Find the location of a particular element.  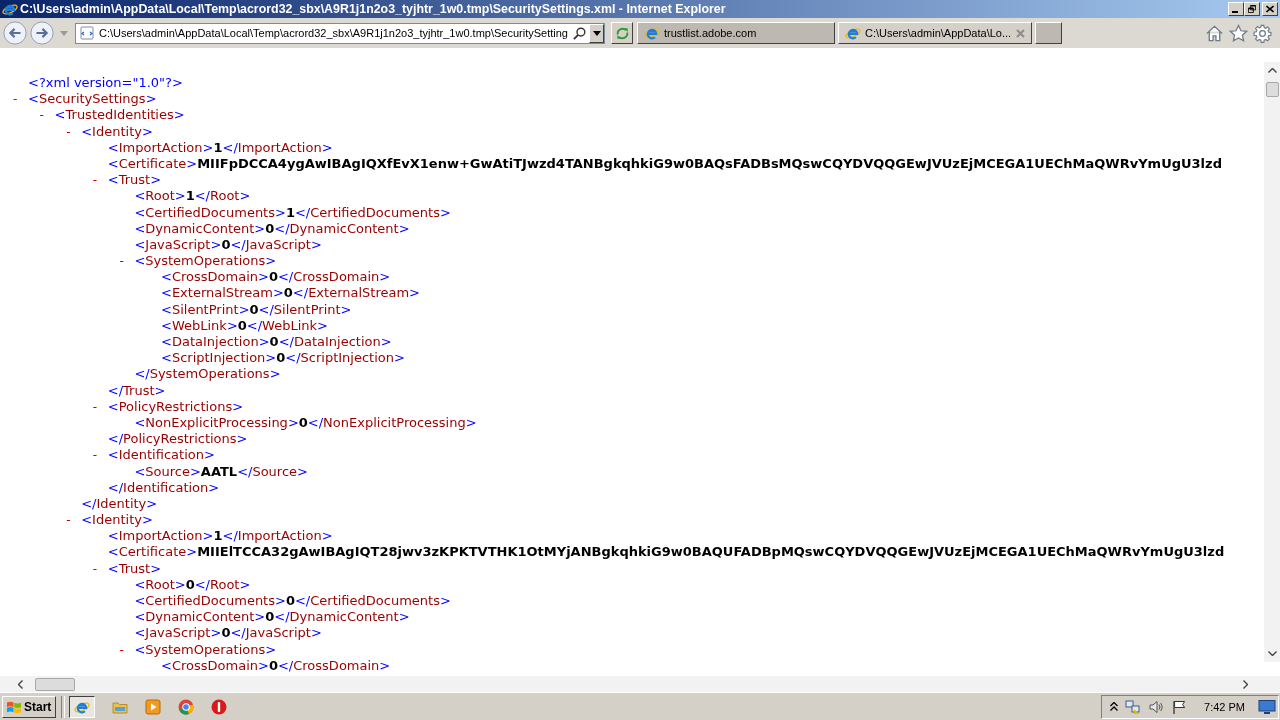

close-icon is located at coordinates (1270, 9).